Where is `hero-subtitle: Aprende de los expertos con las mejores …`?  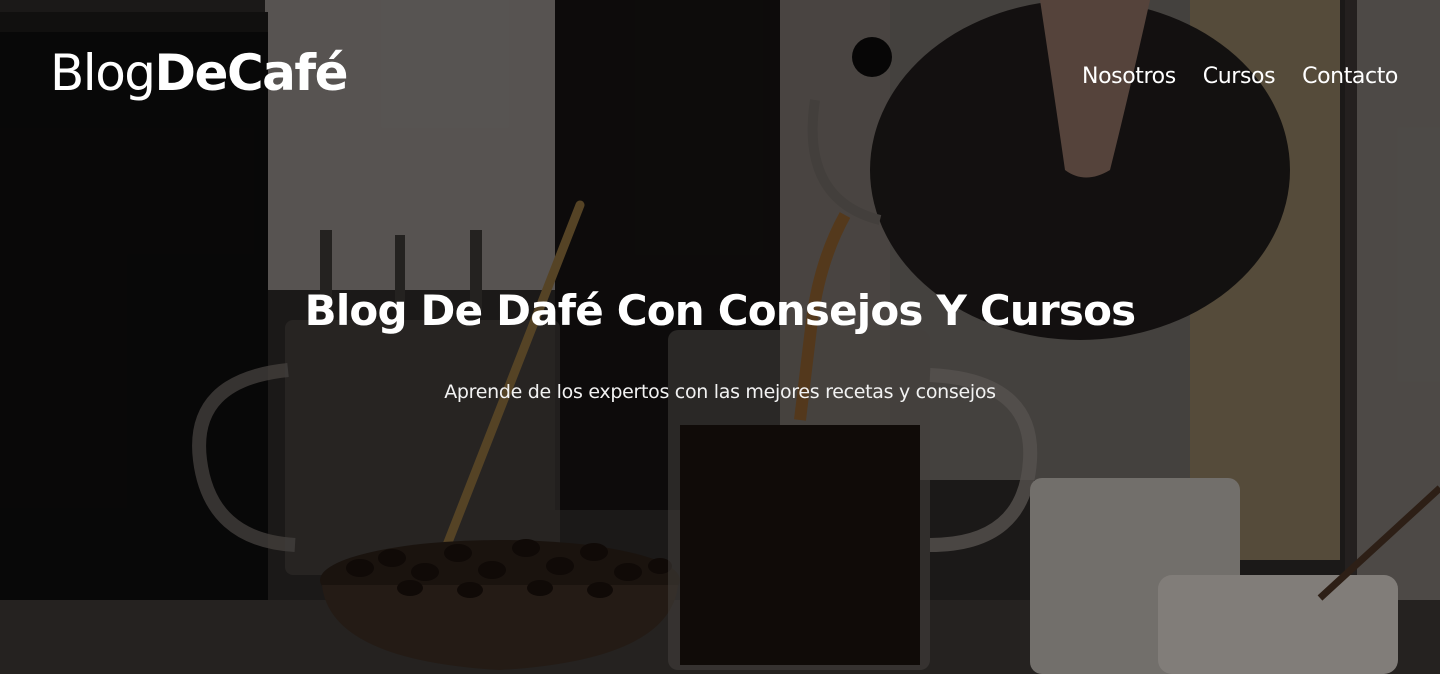 hero-subtitle: Aprende de los expertos con las mejores … is located at coordinates (720, 392).